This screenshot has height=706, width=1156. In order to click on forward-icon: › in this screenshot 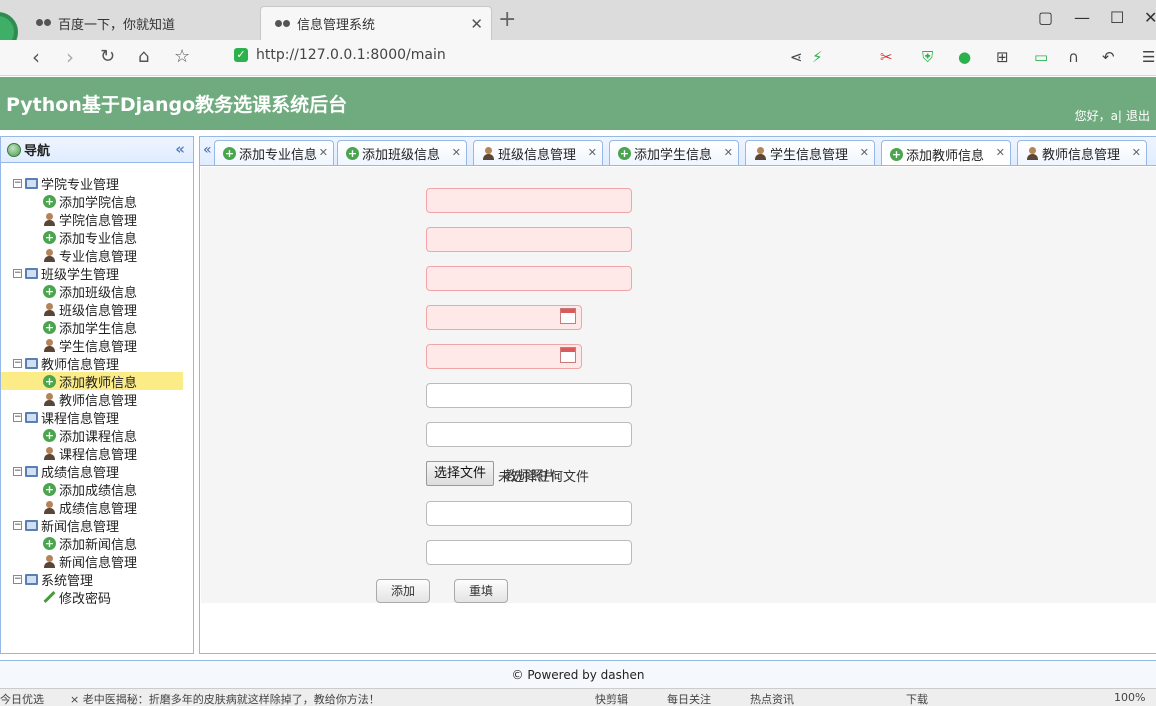, I will do `click(70, 57)`.